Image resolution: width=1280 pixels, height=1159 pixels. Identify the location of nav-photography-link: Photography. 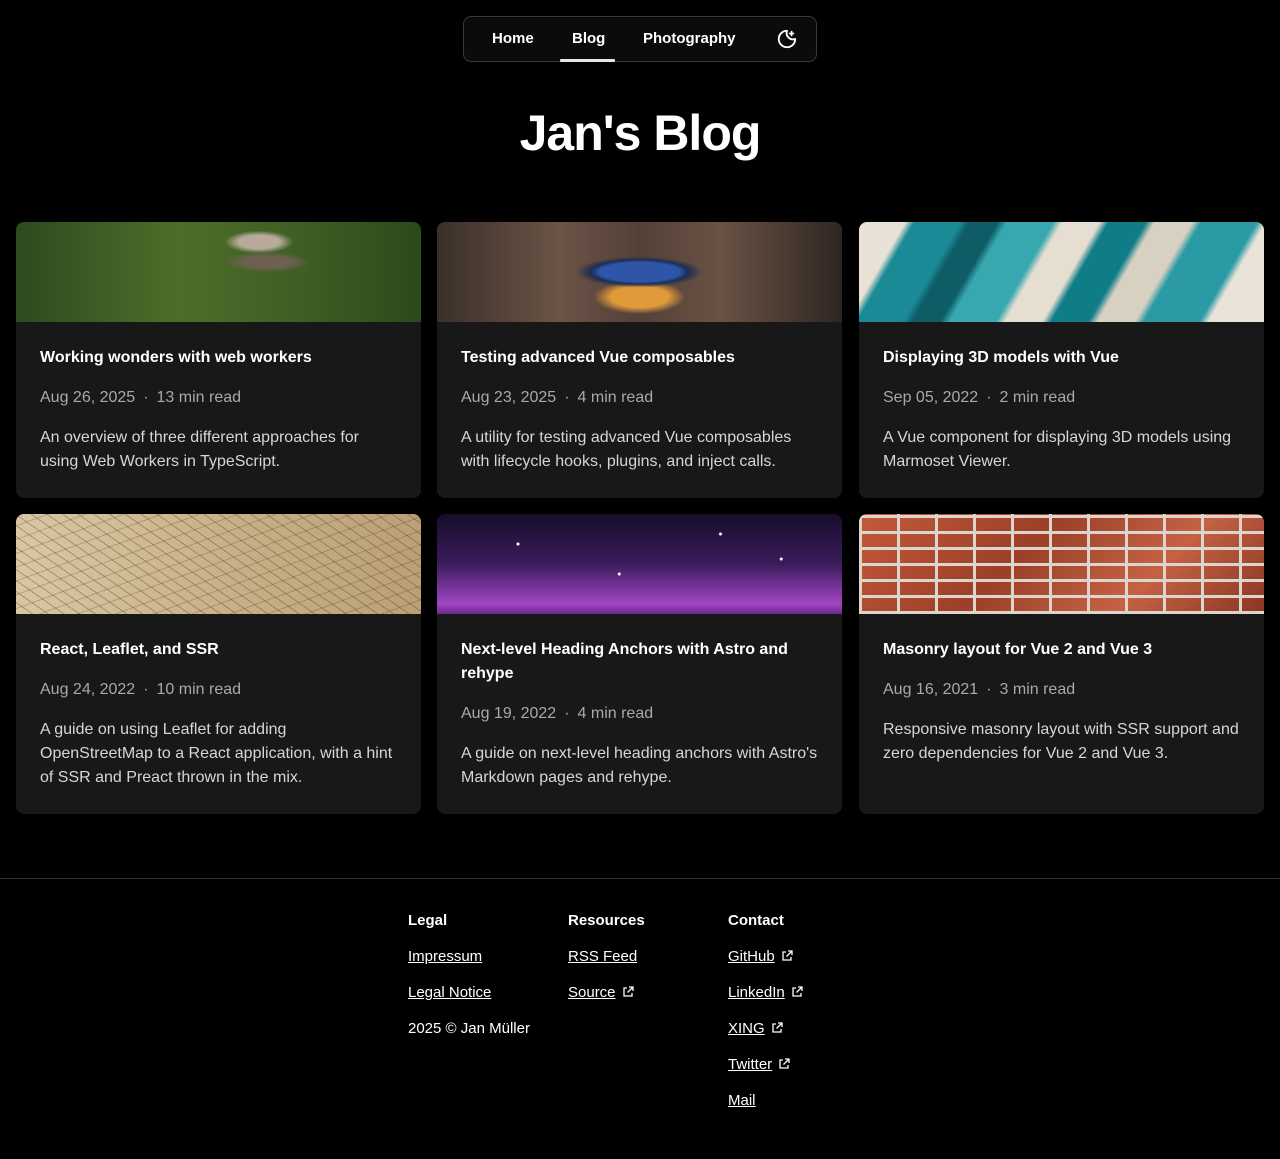
(689, 39).